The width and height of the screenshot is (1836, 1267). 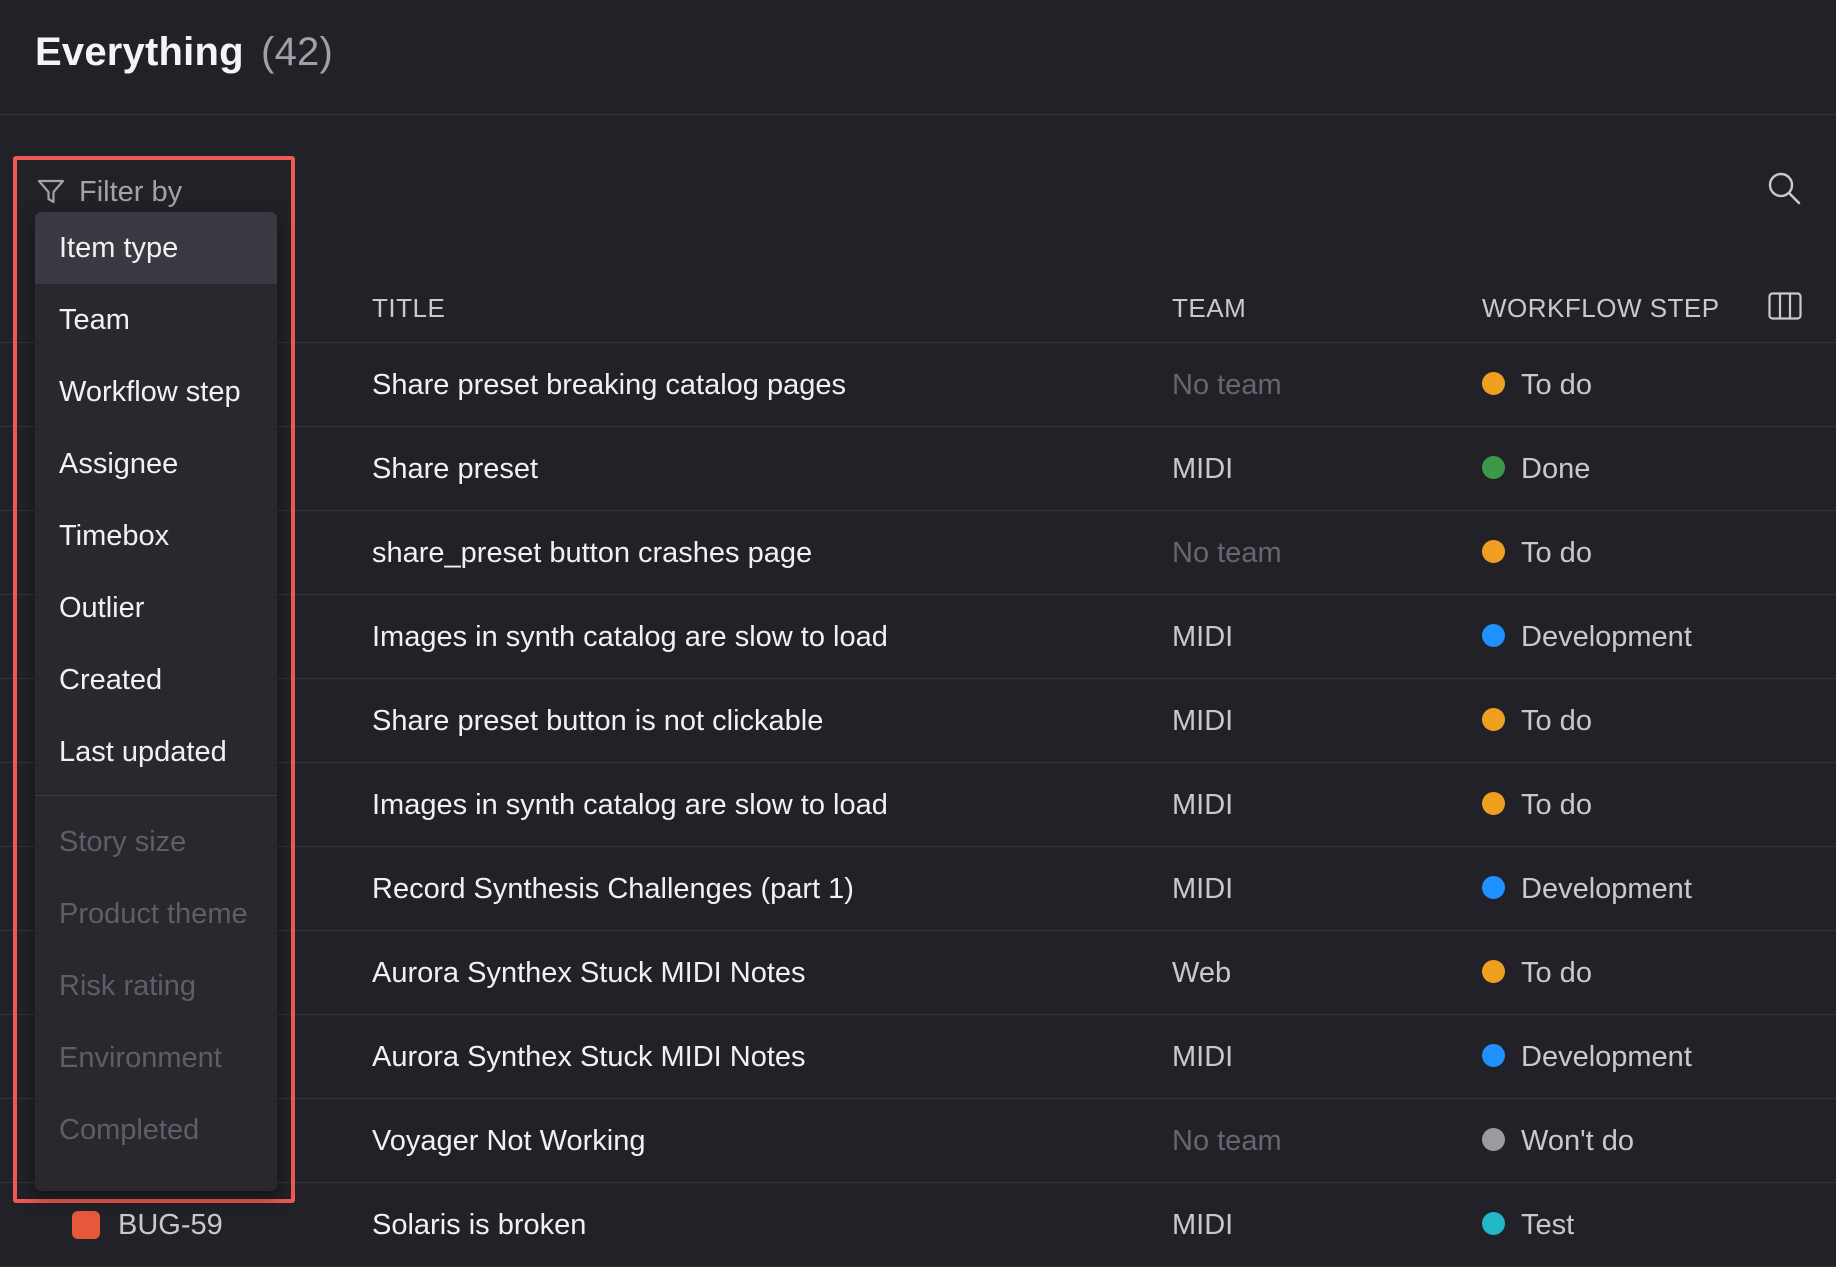 I want to click on filter-option-created: Created, so click(x=156, y=680).